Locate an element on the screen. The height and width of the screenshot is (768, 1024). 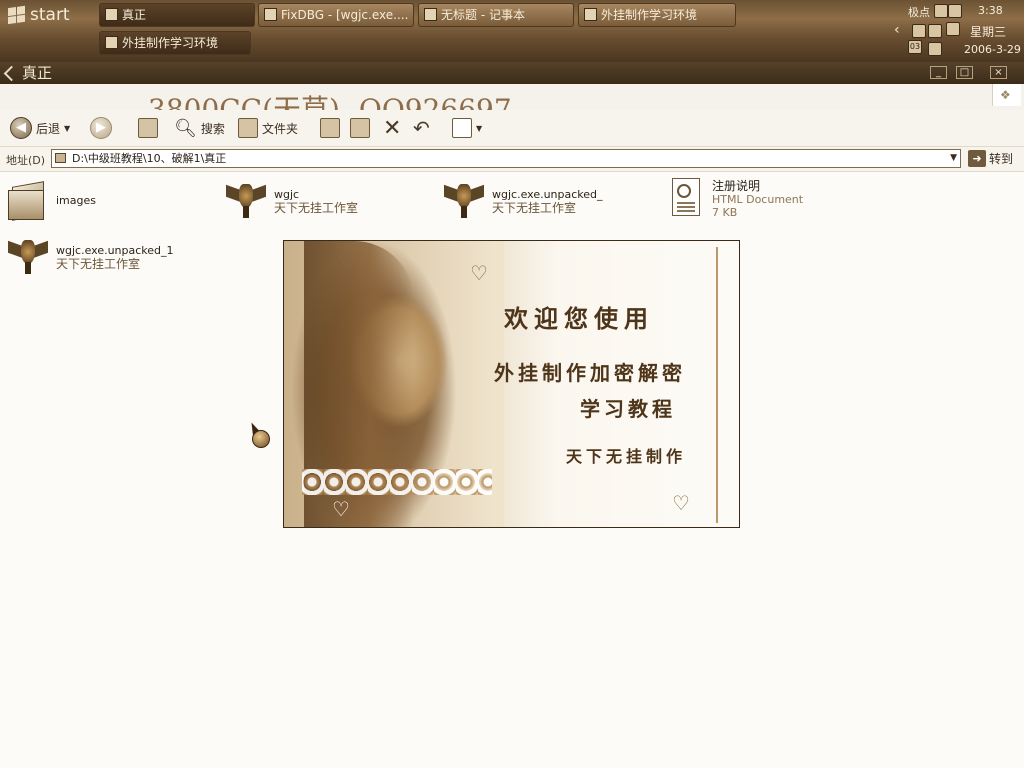
close-button: × is located at coordinates (998, 72).